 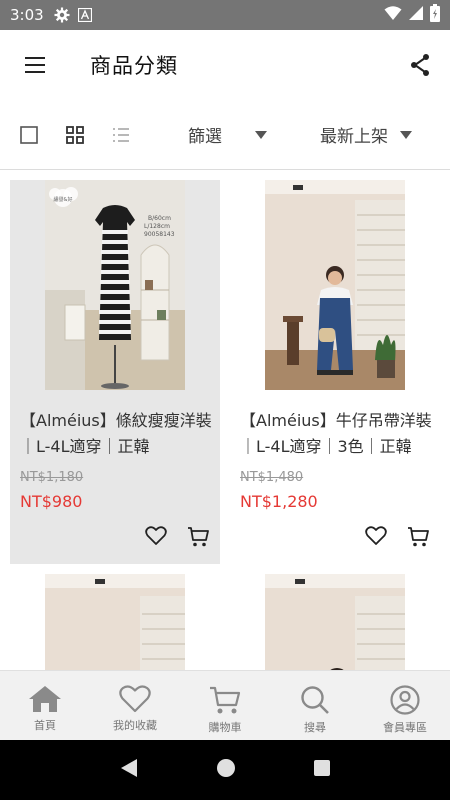 I want to click on list-view-icon, so click(x=121, y=134).